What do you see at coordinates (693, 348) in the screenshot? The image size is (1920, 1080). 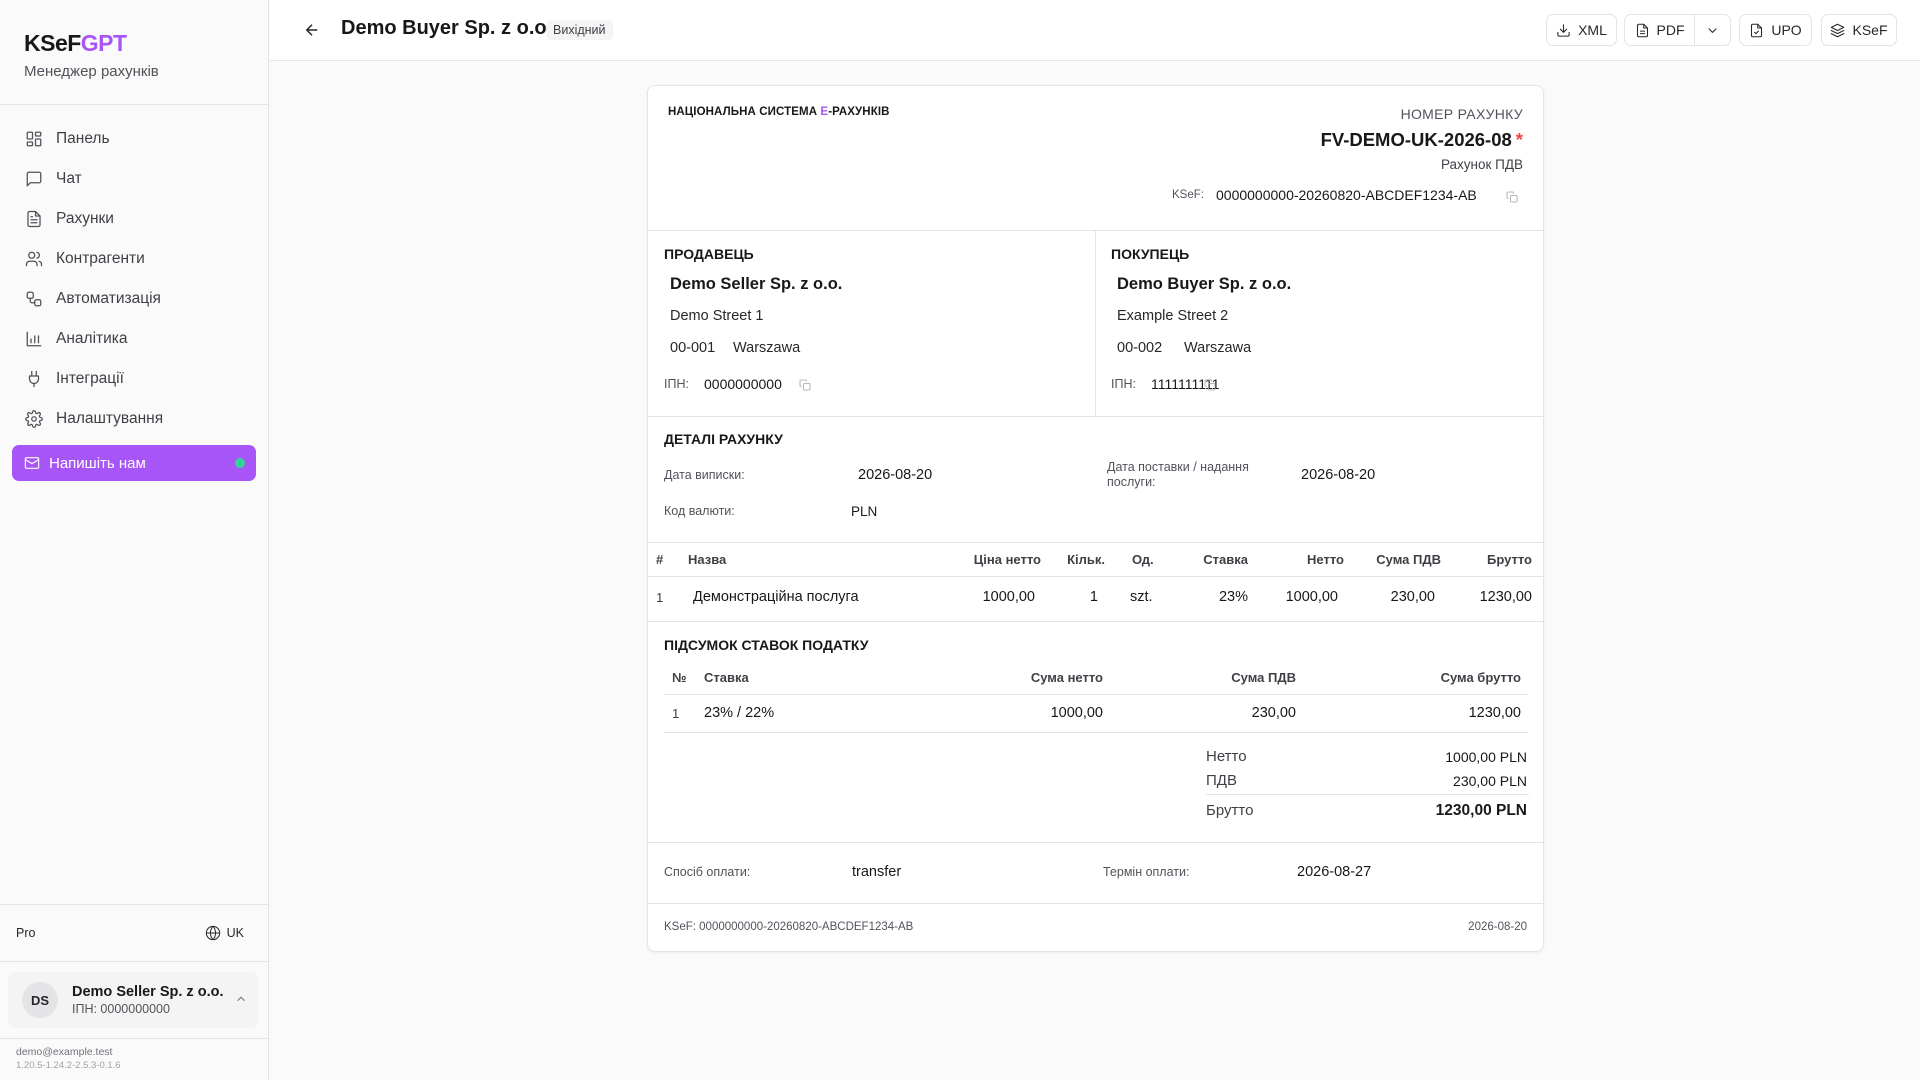 I see `seller-postal: 00-001` at bounding box center [693, 348].